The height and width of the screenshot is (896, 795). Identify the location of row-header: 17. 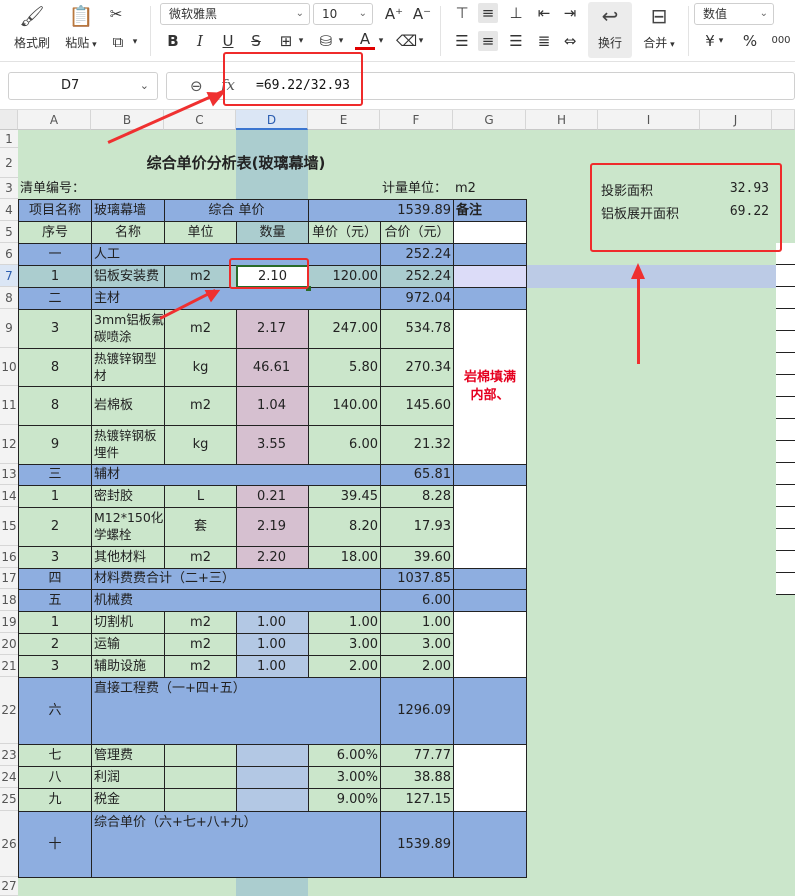
(9, 578).